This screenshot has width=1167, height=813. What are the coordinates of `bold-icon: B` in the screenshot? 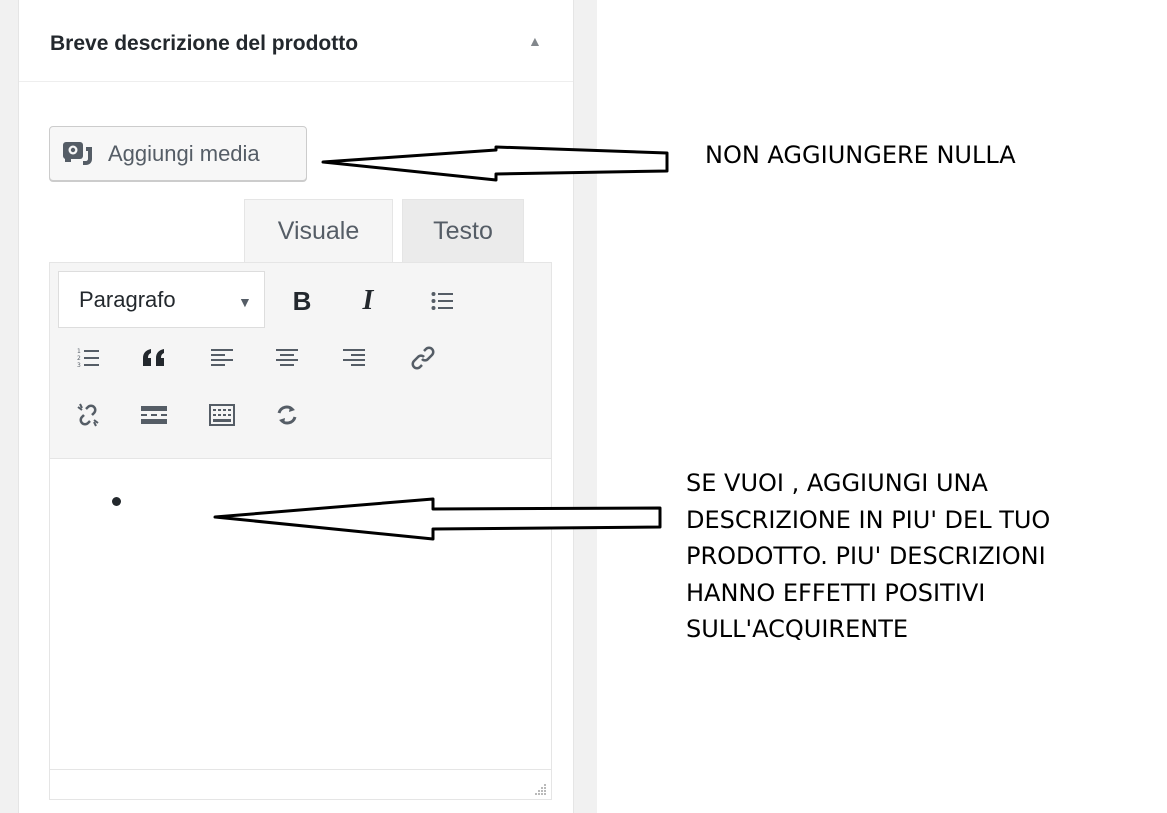 It's located at (302, 300).